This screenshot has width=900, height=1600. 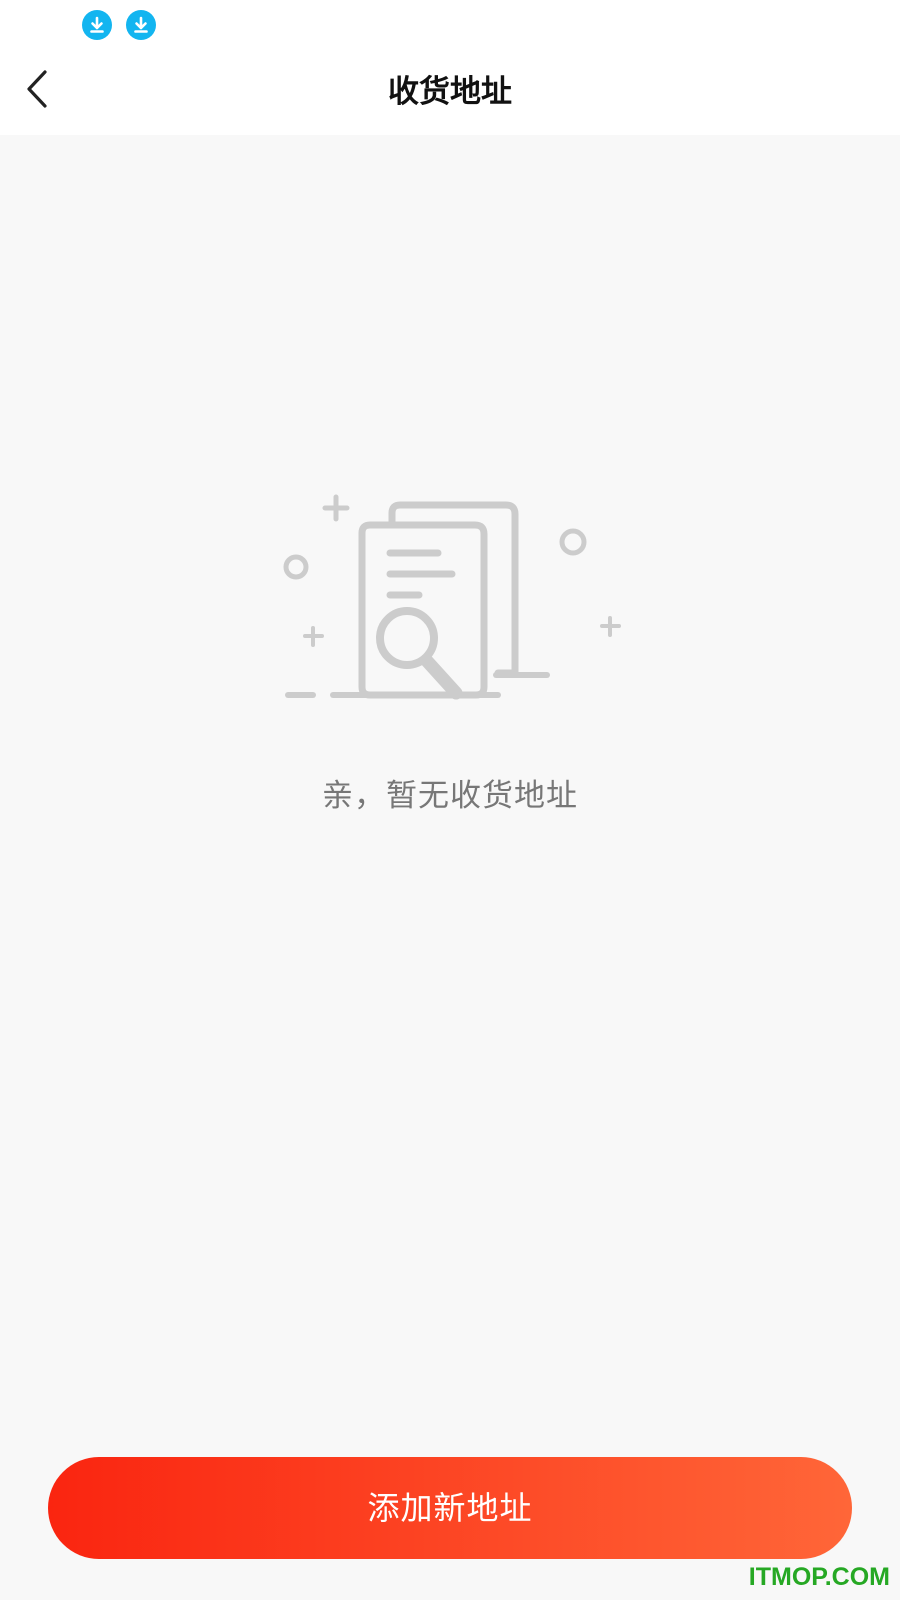 What do you see at coordinates (450, 796) in the screenshot?
I see `empty-state-message: 亲，暂无收货地址` at bounding box center [450, 796].